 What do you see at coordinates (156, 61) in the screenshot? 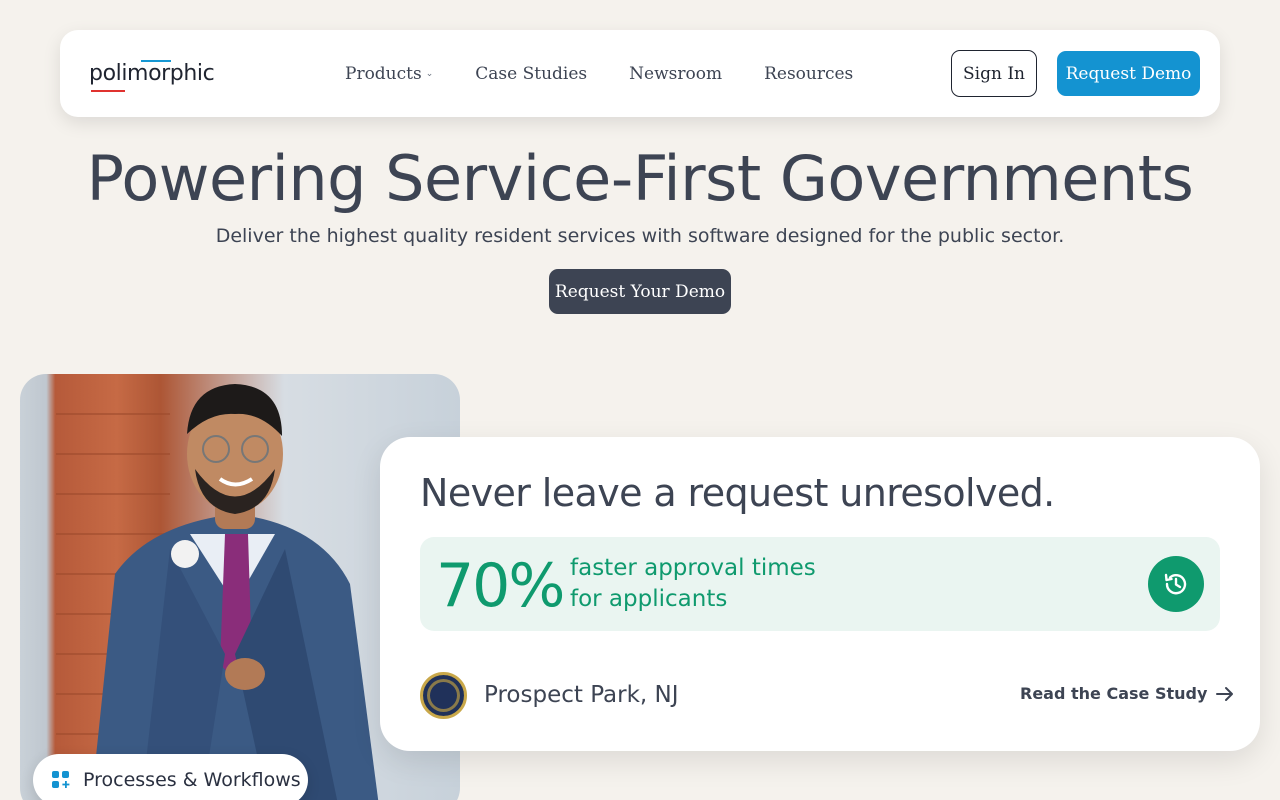
I see `logo-overline-blue` at bounding box center [156, 61].